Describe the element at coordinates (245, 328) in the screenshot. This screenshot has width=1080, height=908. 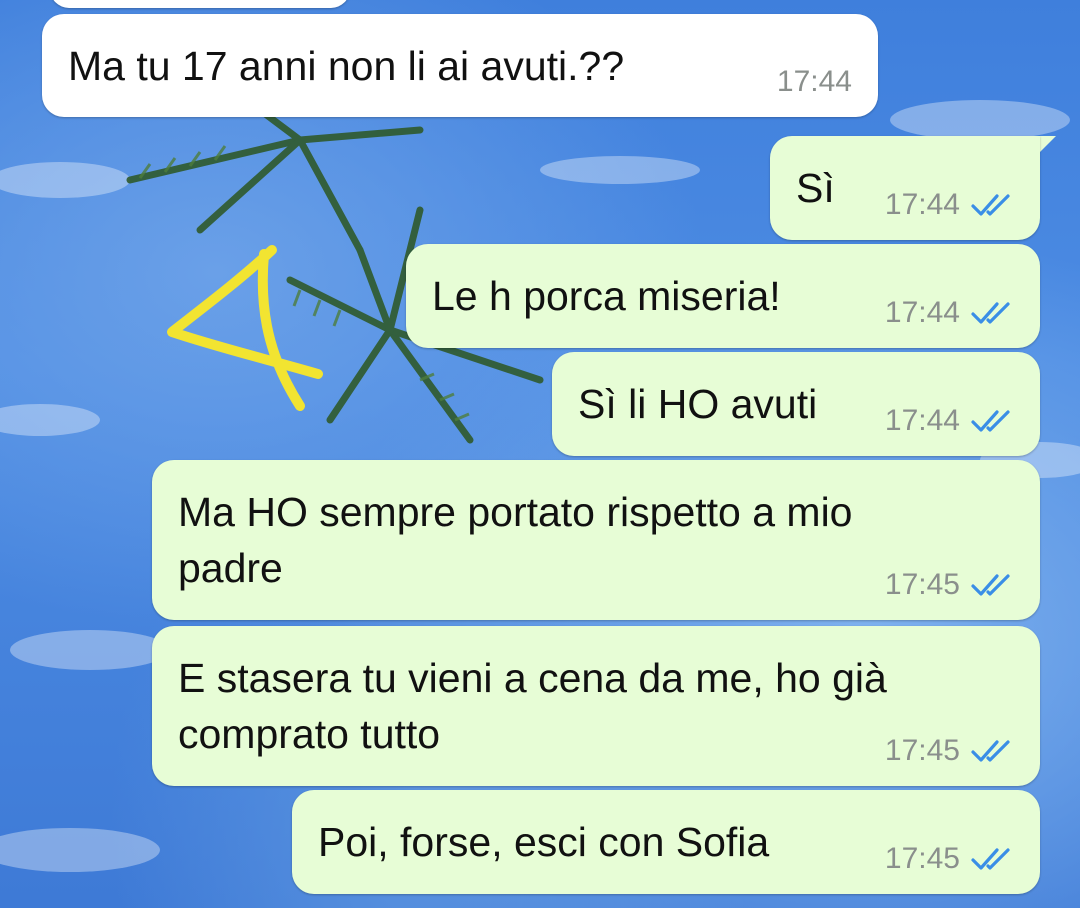
I see `handwritten-number-annotation` at that location.